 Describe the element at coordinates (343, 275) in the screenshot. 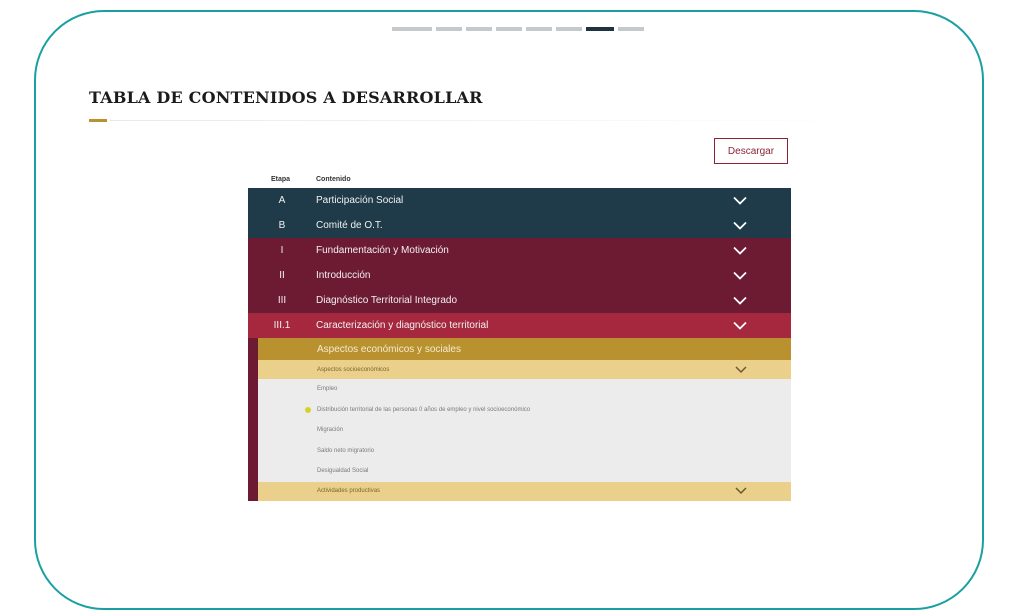

I see `row-label: Introducción` at that location.